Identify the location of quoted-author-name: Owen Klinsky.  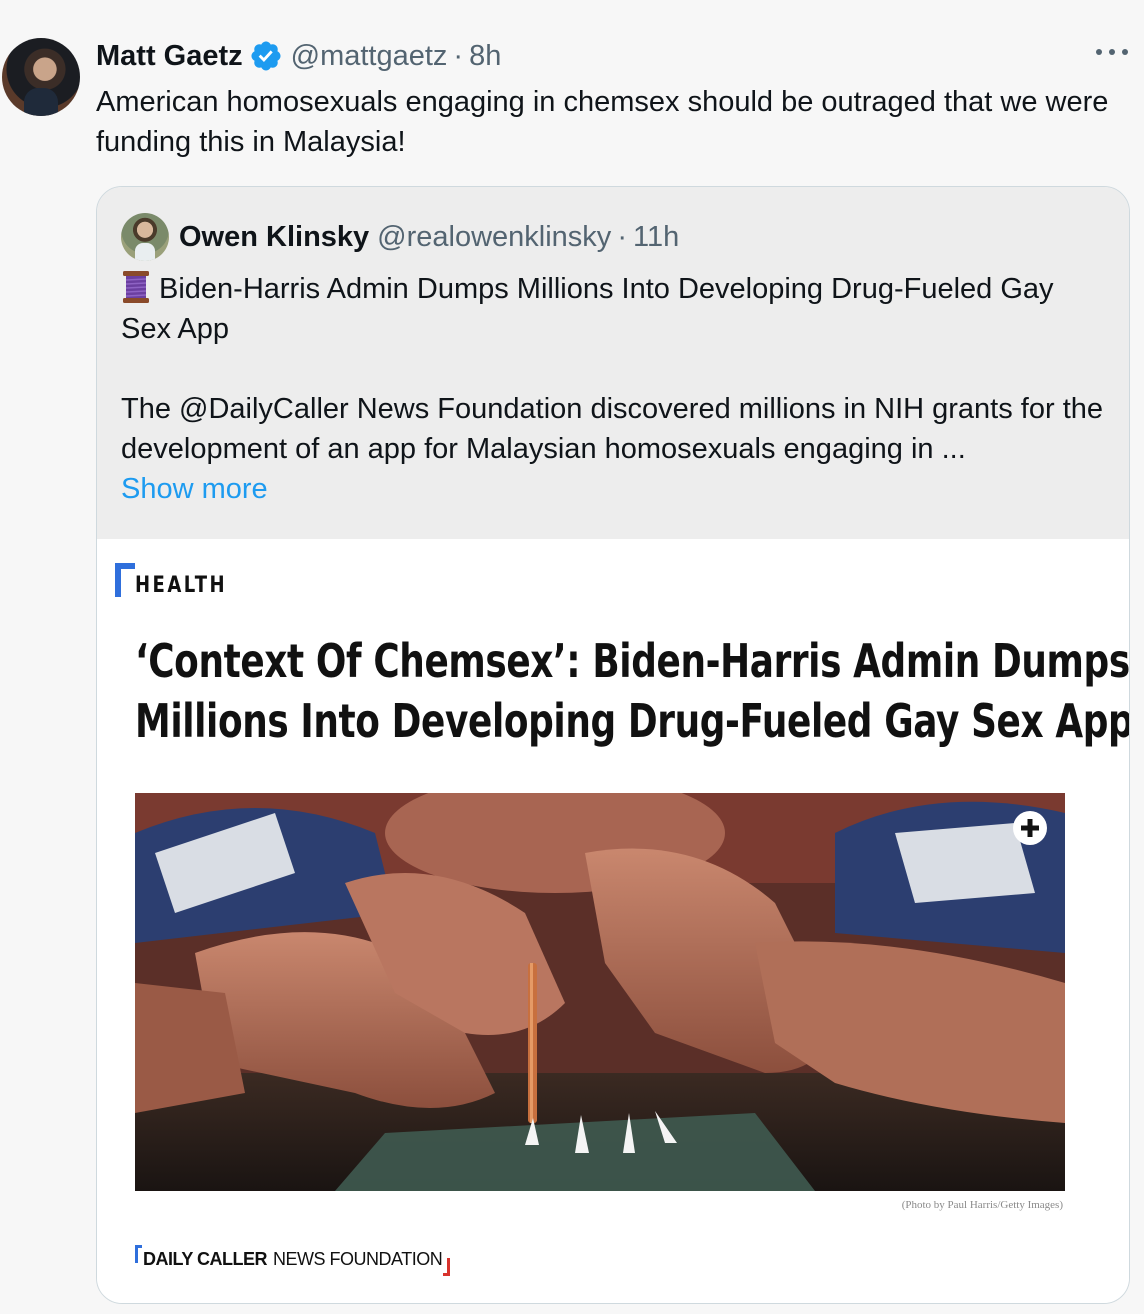
(274, 237).